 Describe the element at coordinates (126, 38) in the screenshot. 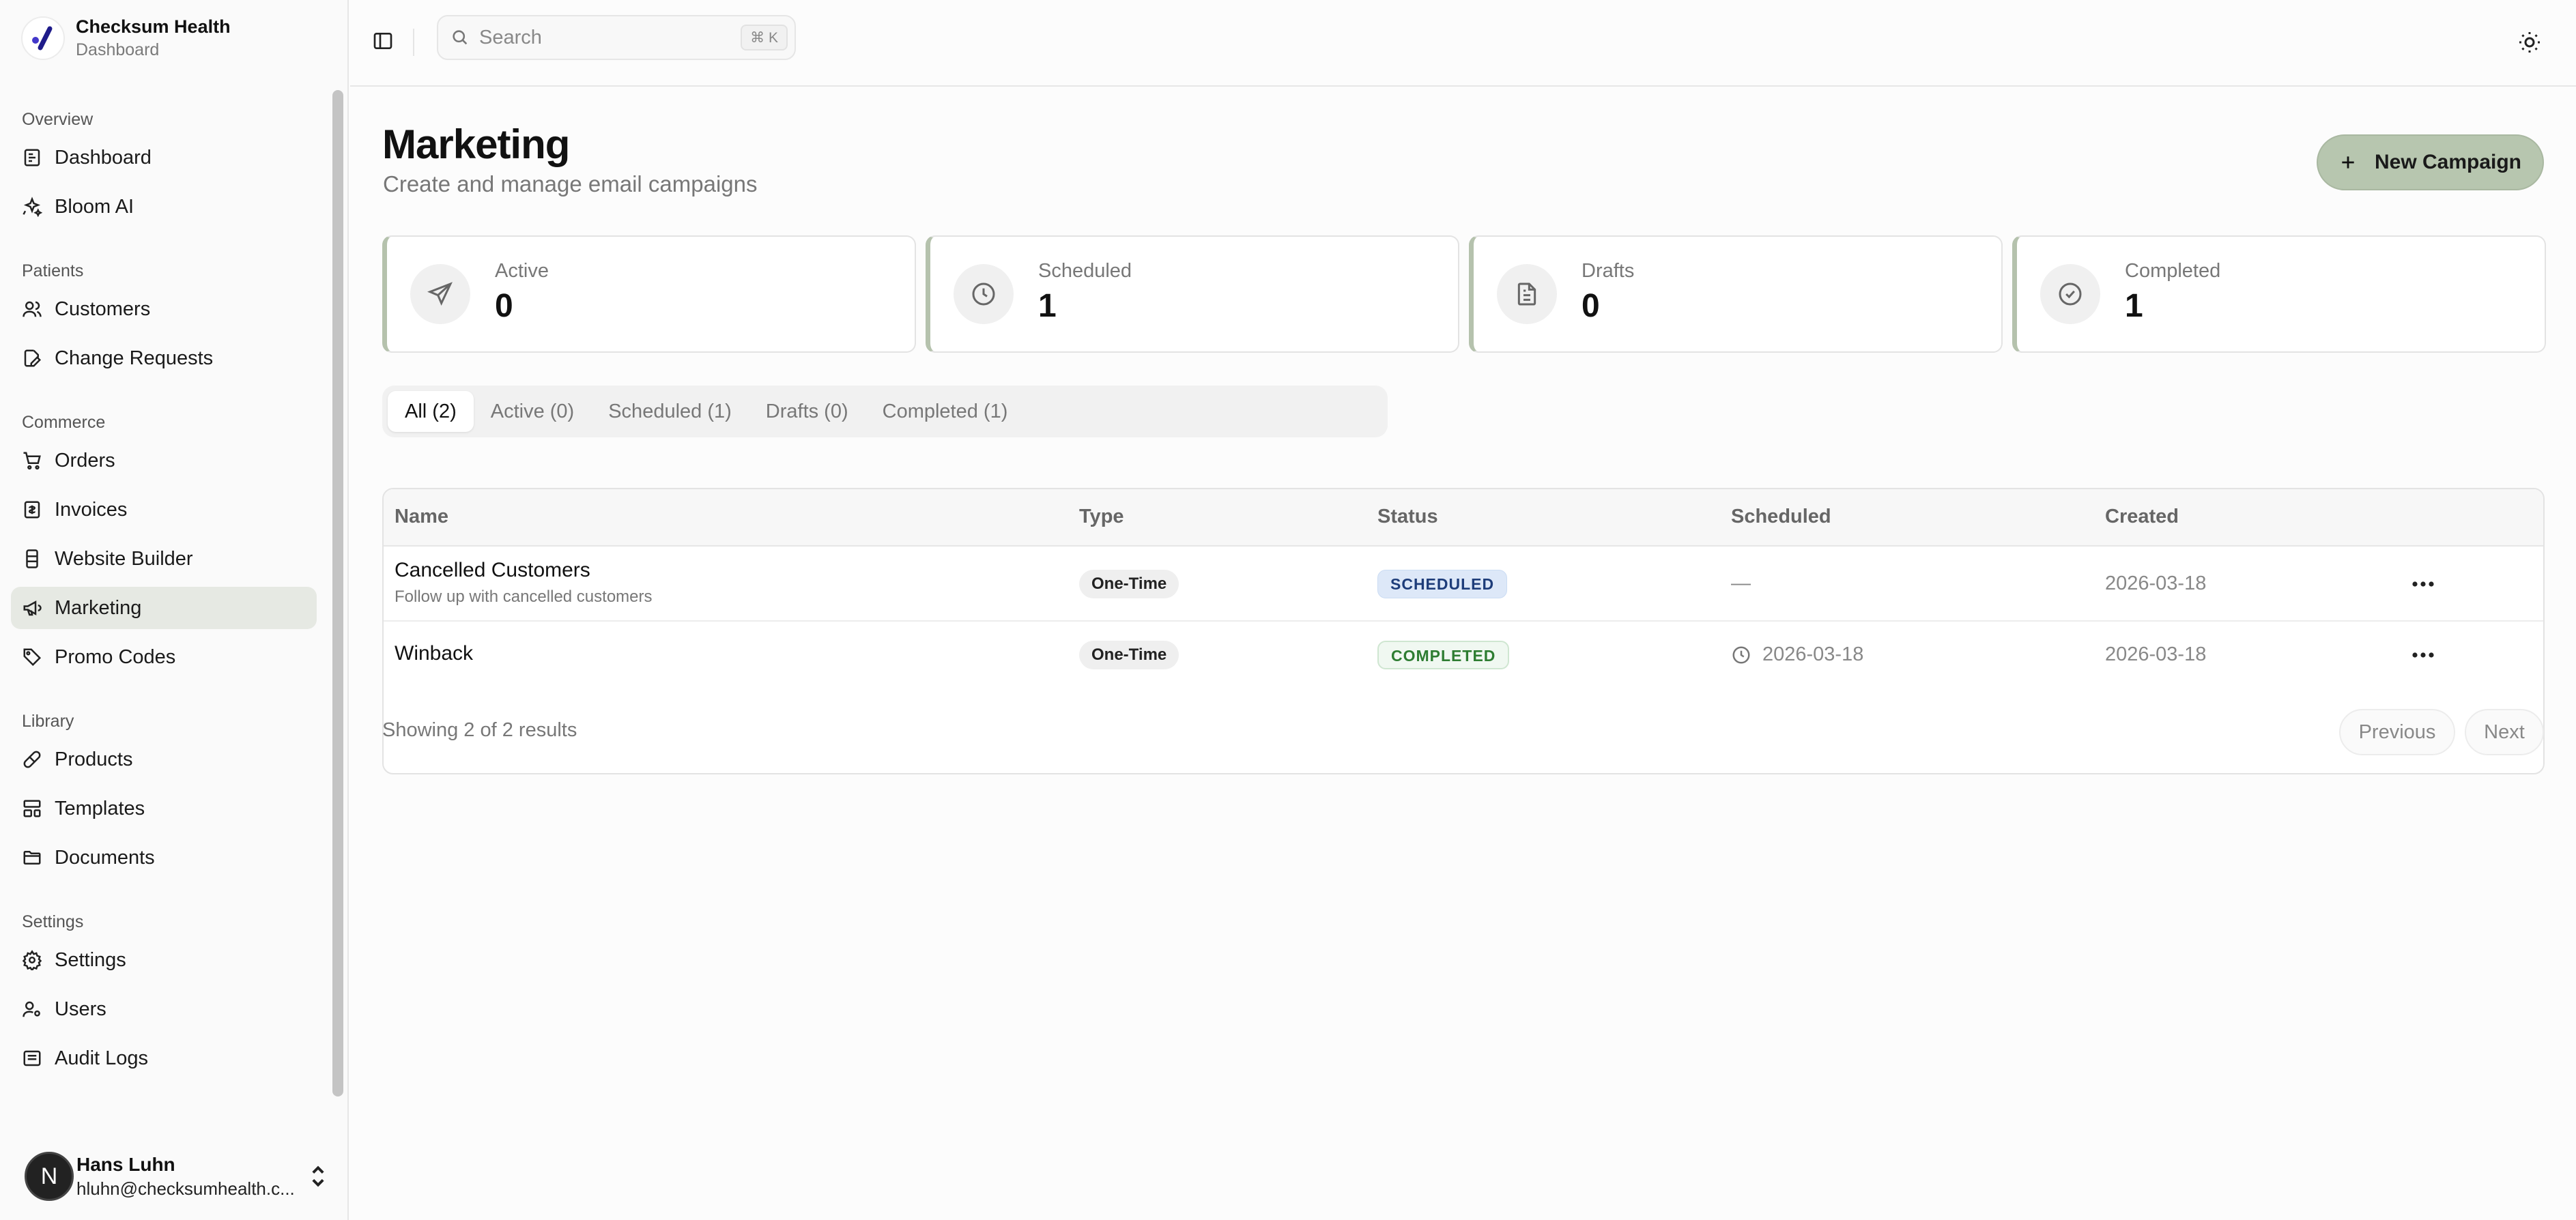

I see `brand: Checksum Health Dashboard` at that location.